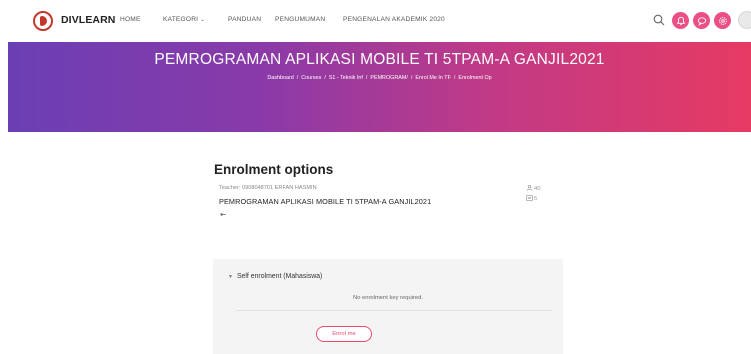  Describe the element at coordinates (223, 214) in the screenshot. I see `key-icon` at that location.